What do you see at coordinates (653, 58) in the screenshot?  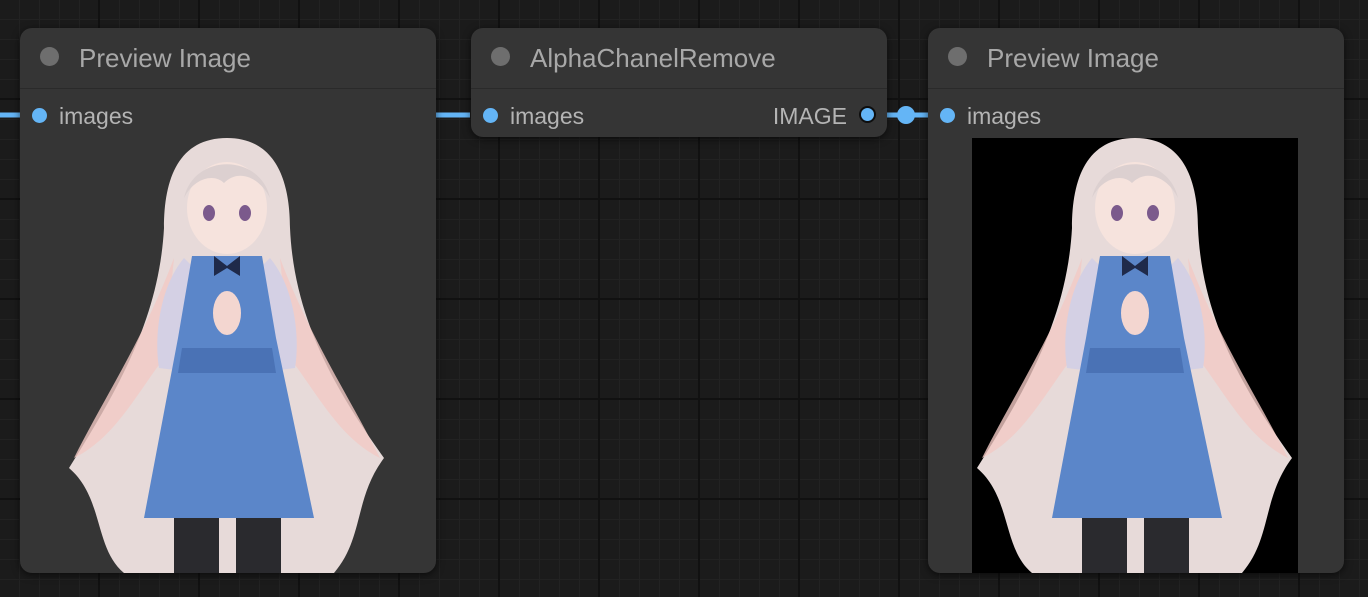 I see `node-title: AlphaChanelRemove` at bounding box center [653, 58].